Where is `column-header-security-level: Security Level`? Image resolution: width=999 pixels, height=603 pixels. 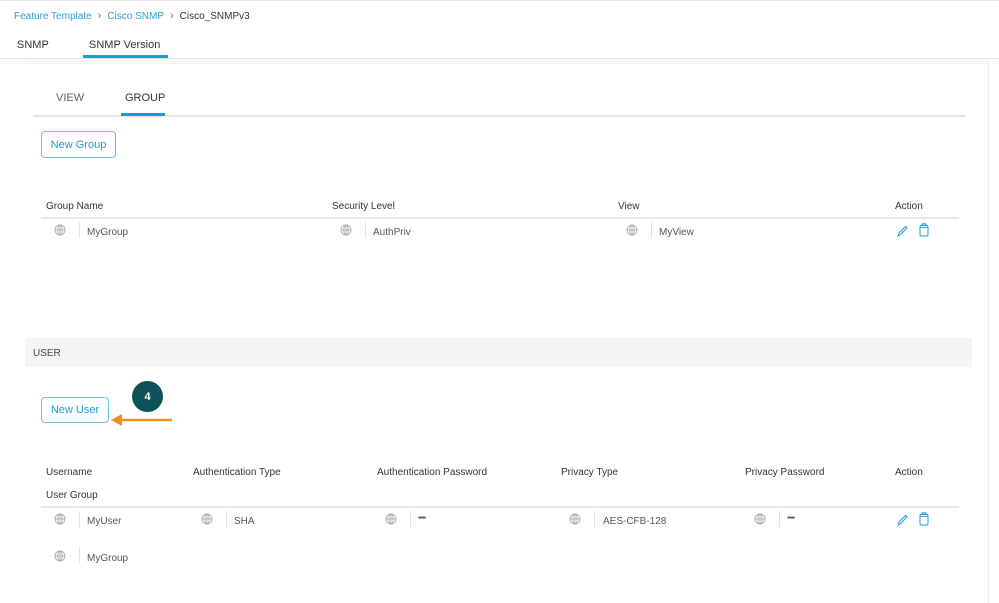
column-header-security-level: Security Level is located at coordinates (363, 206).